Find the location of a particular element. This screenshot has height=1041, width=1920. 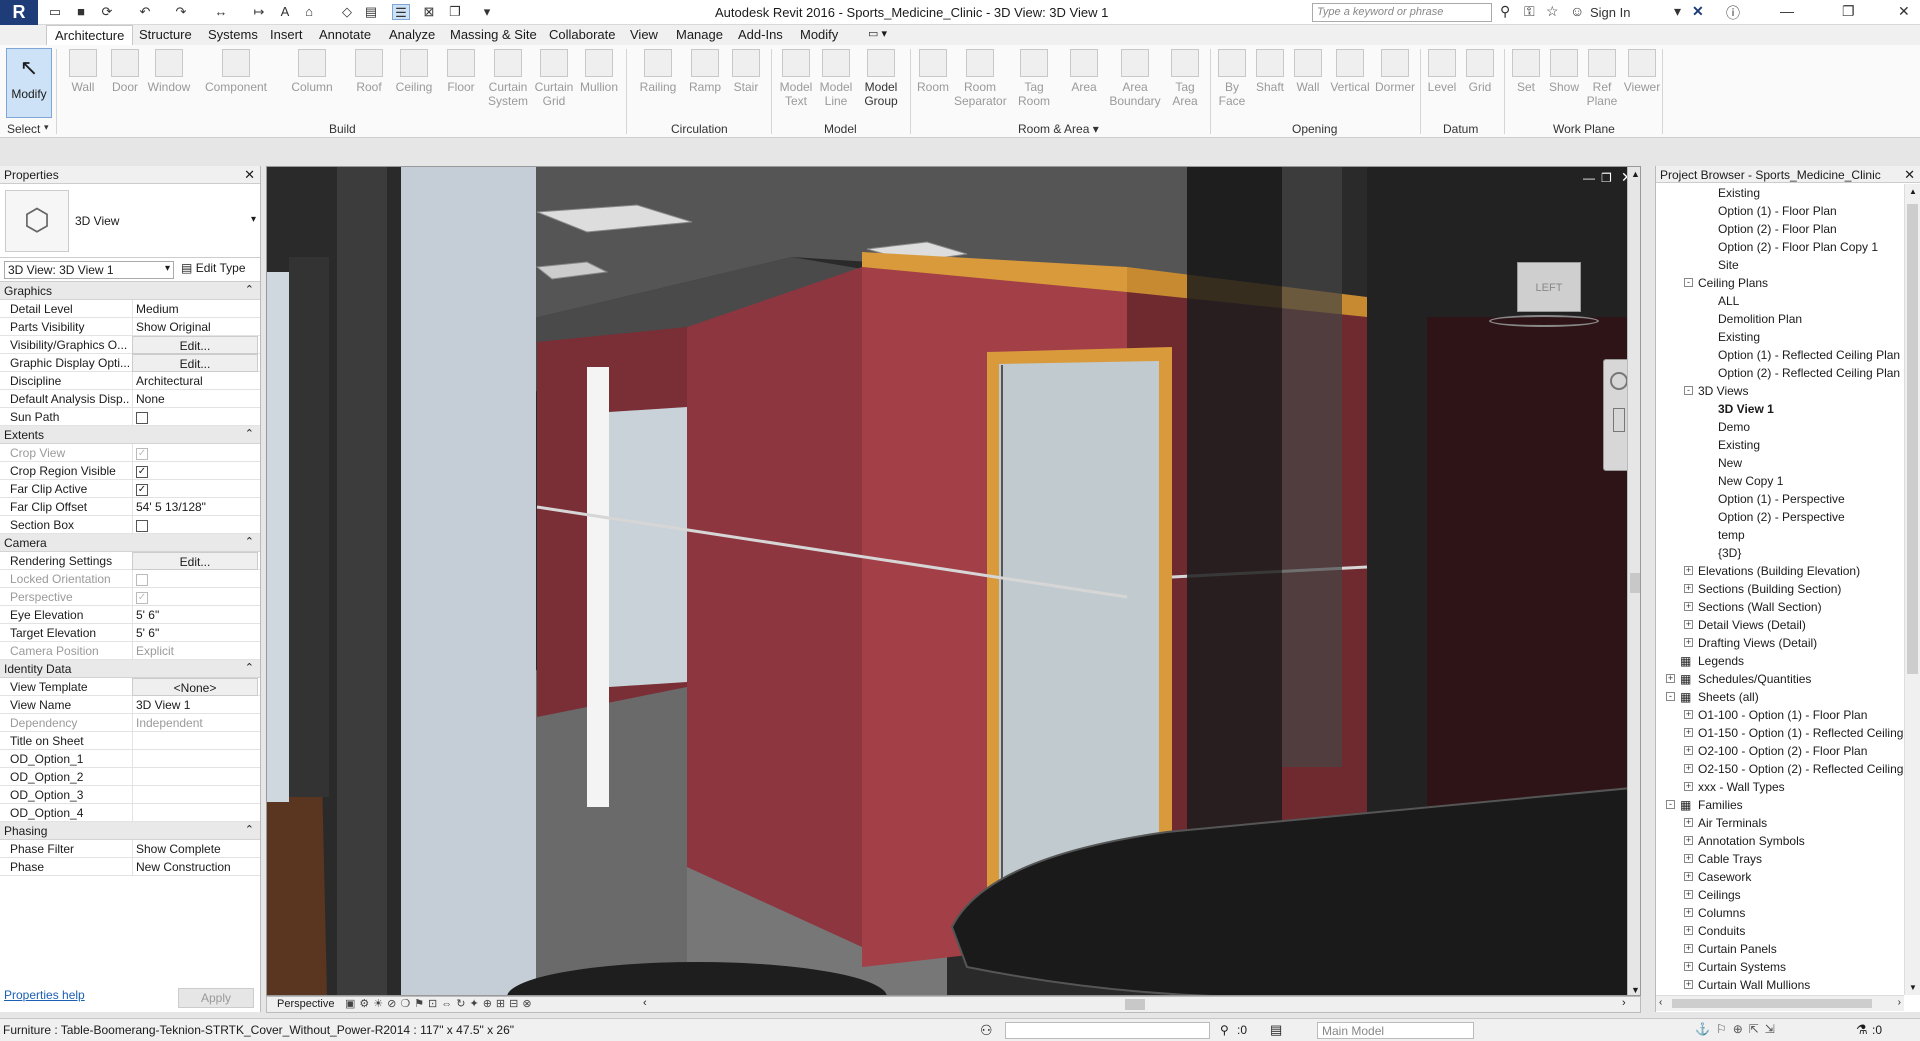

type-selector: ⬡ 3D View ▾ is located at coordinates (130, 221).